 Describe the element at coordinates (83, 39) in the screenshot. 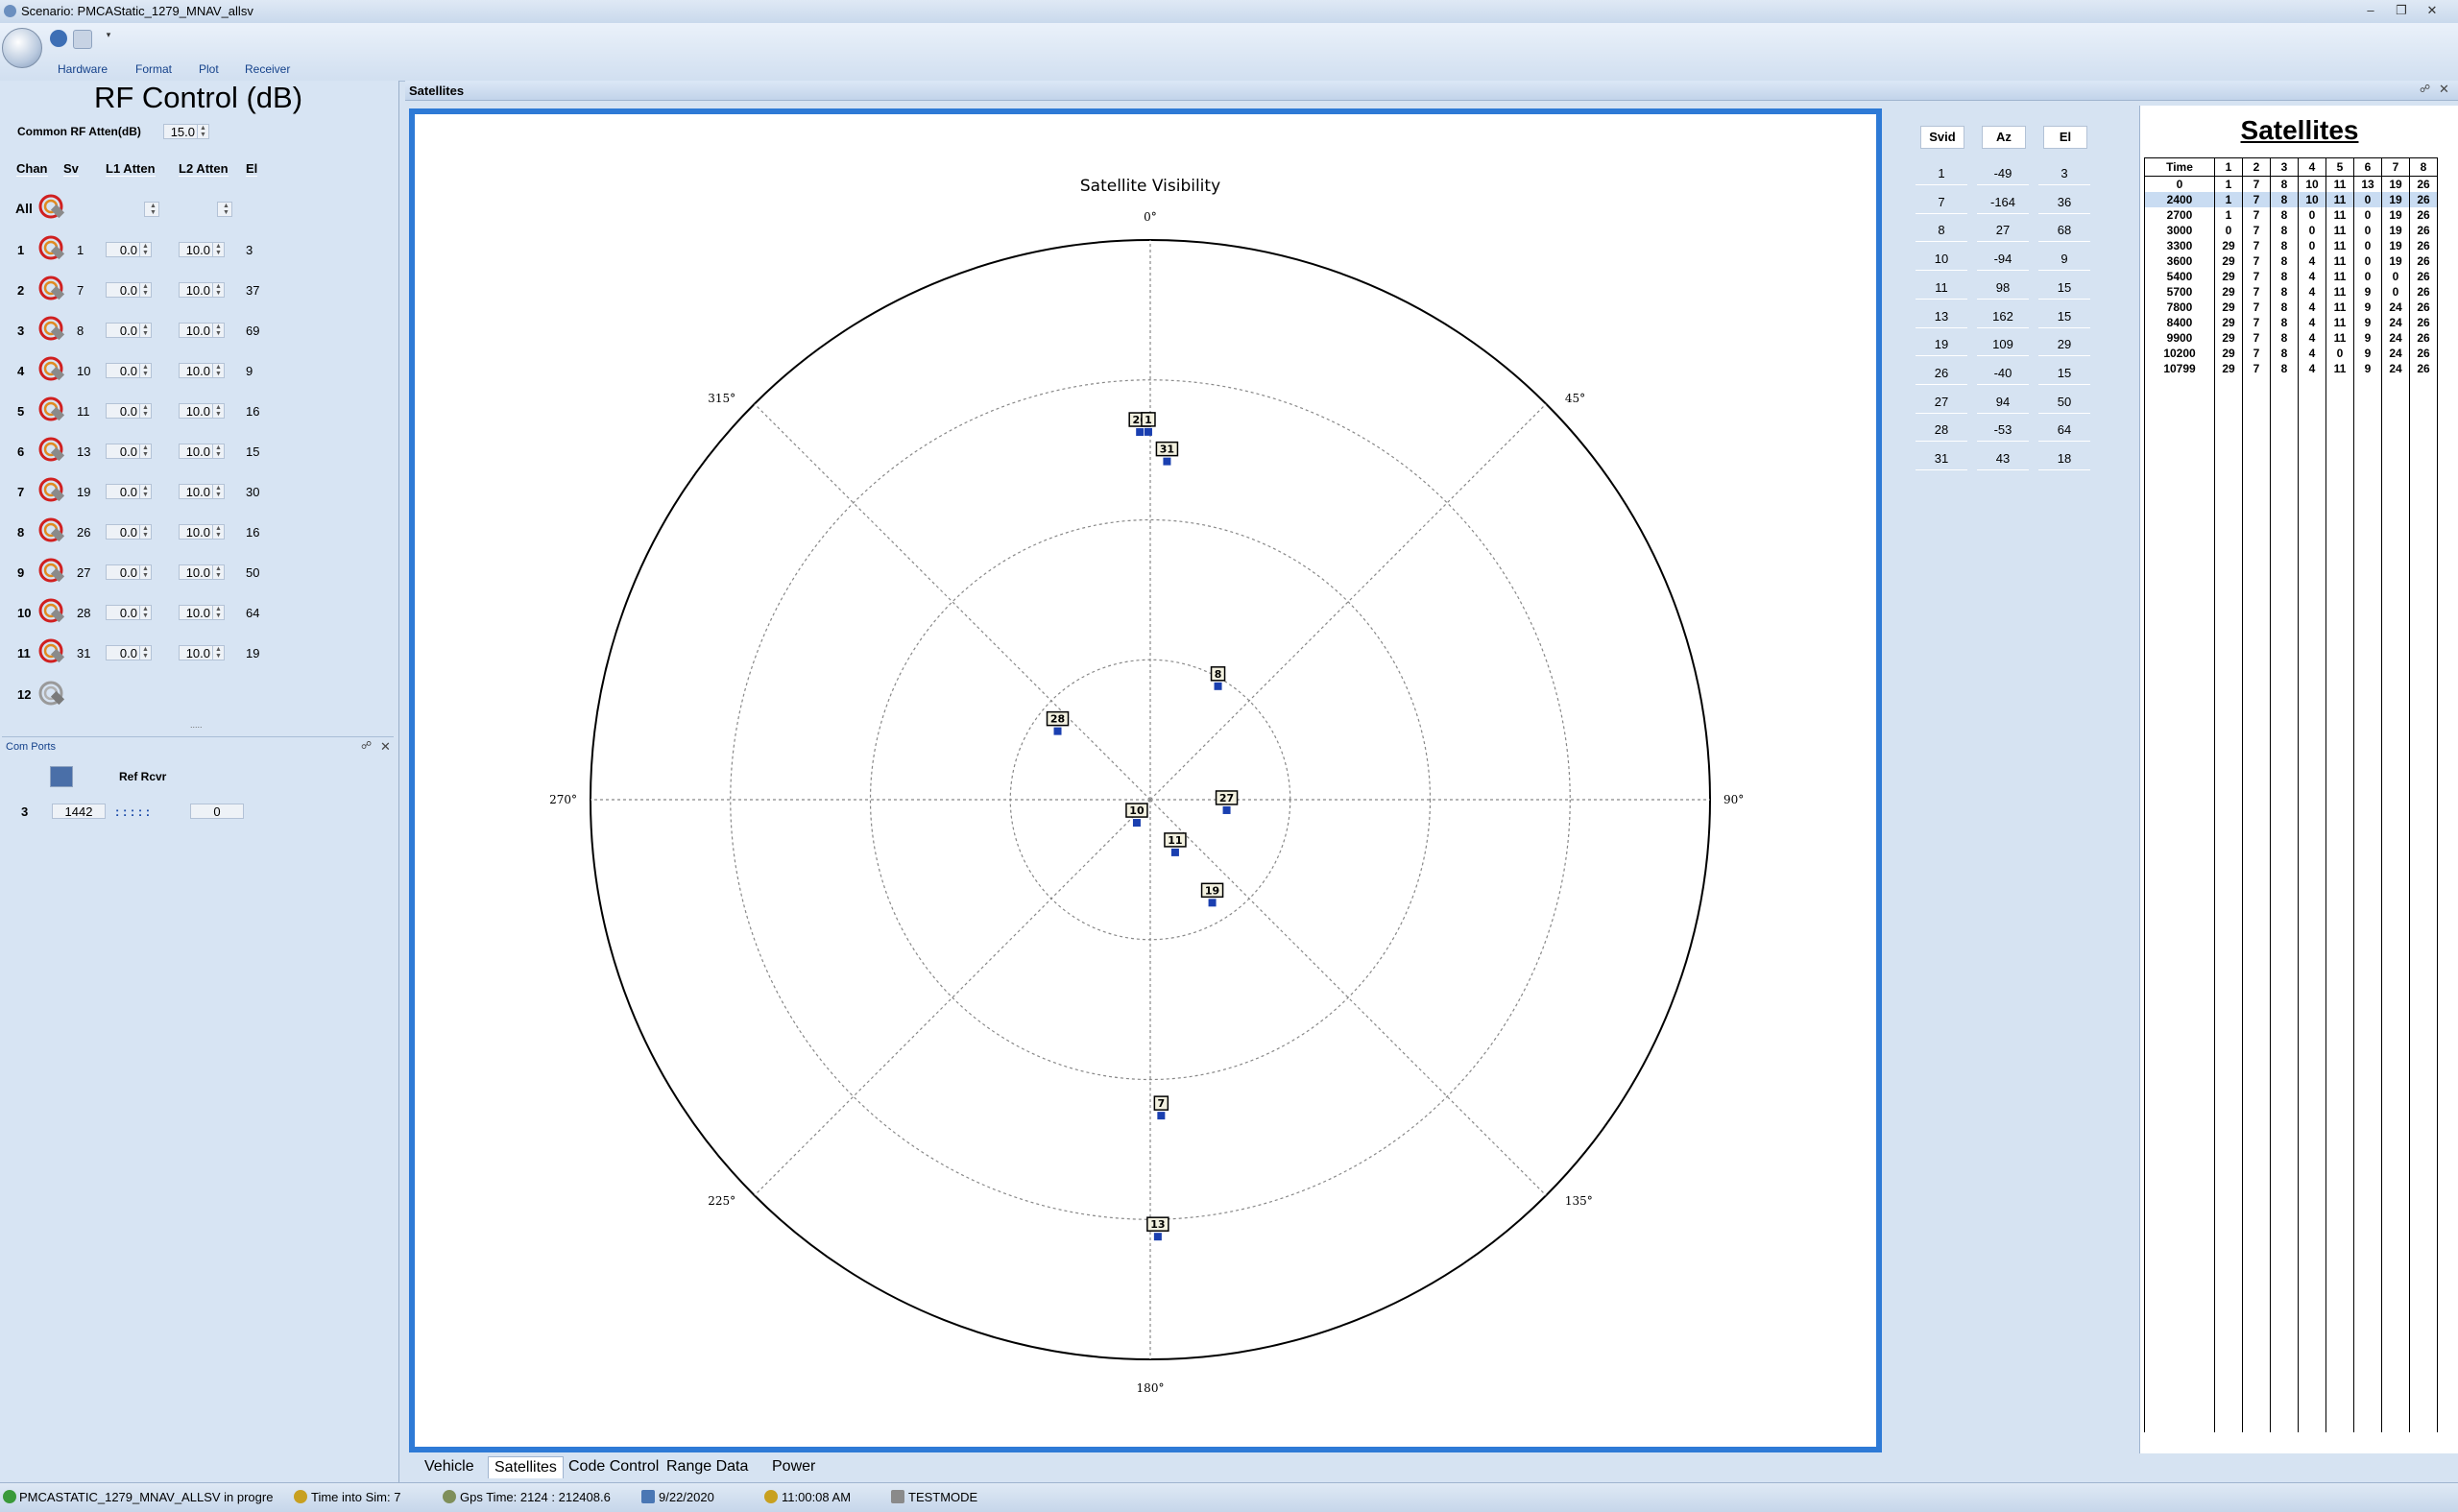

I see `settings-icon` at that location.